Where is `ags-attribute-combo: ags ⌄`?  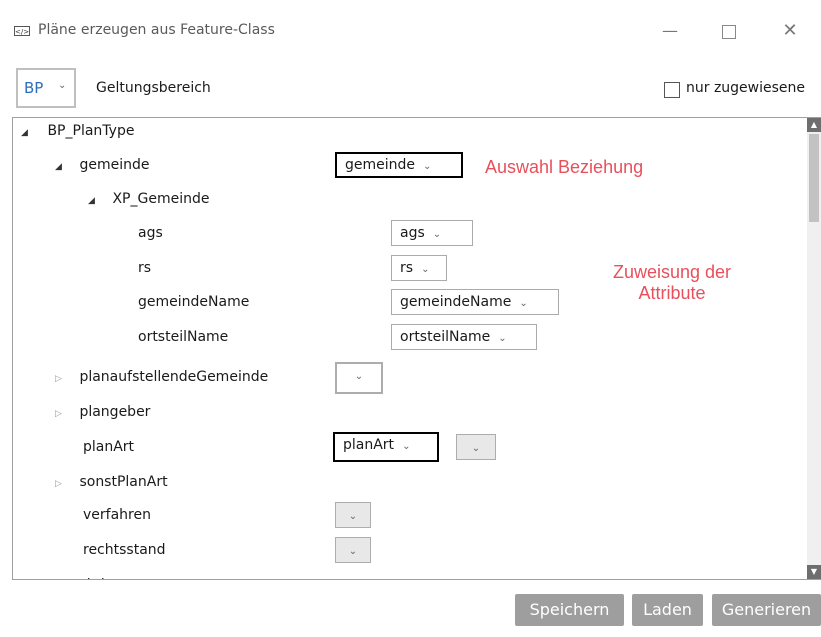 ags-attribute-combo: ags ⌄ is located at coordinates (432, 233).